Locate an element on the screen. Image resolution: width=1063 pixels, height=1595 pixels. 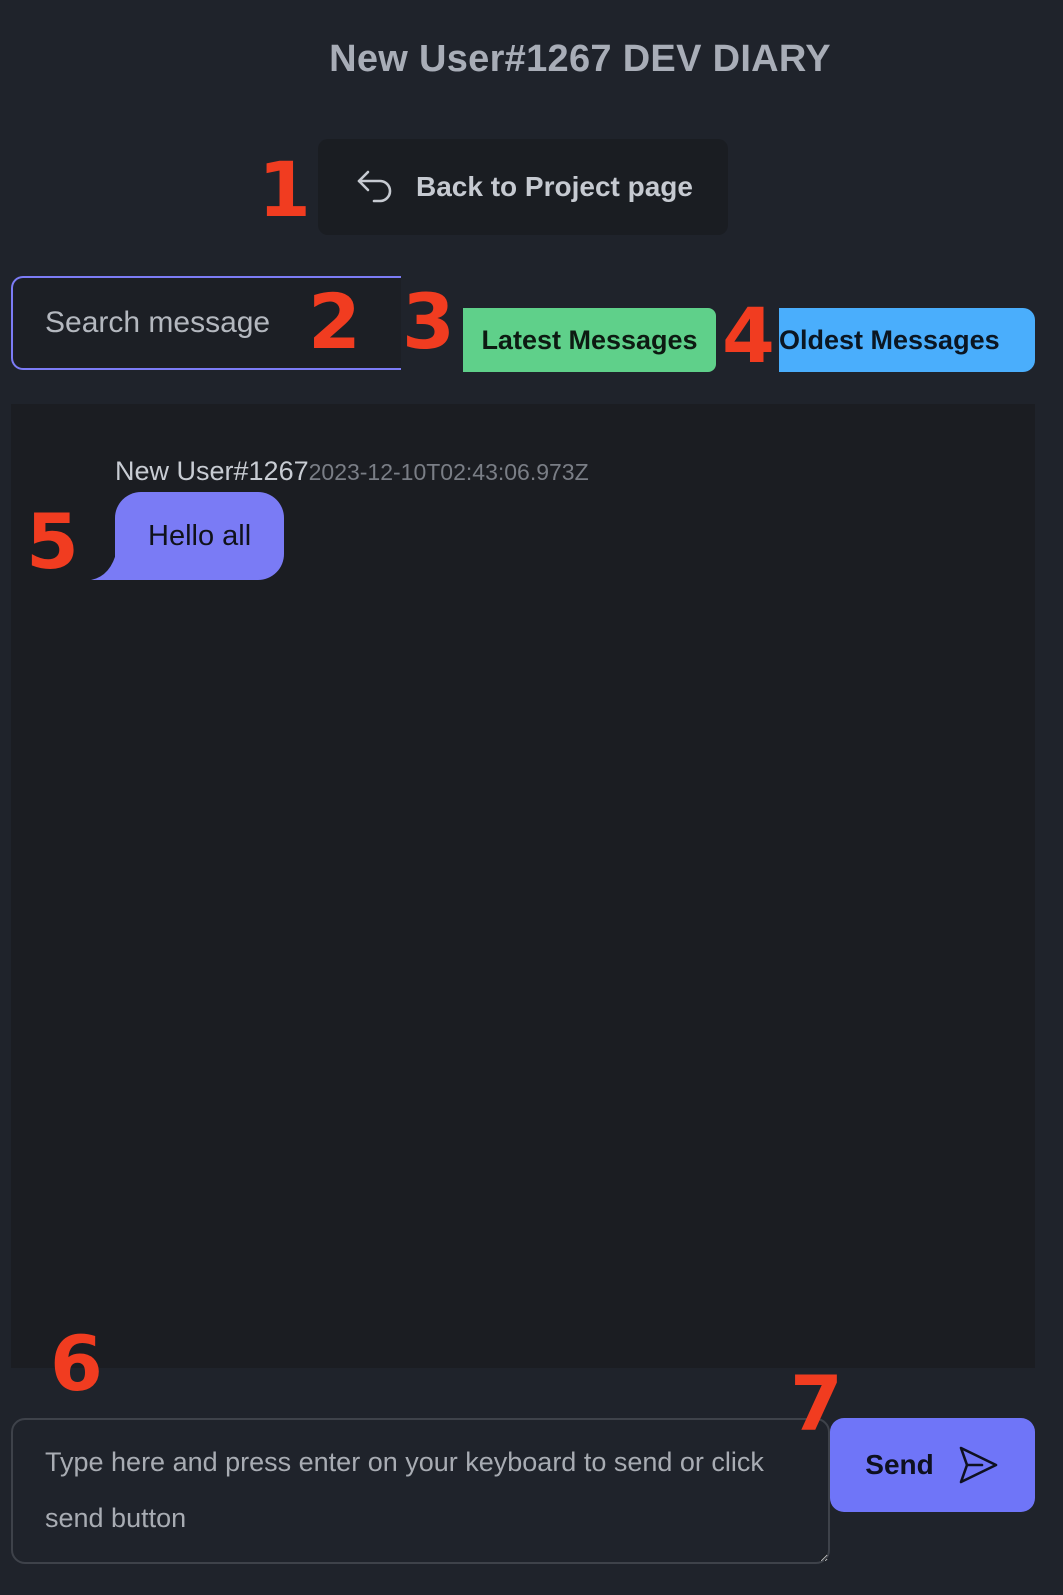
send-button-label: Send is located at coordinates (899, 1464).